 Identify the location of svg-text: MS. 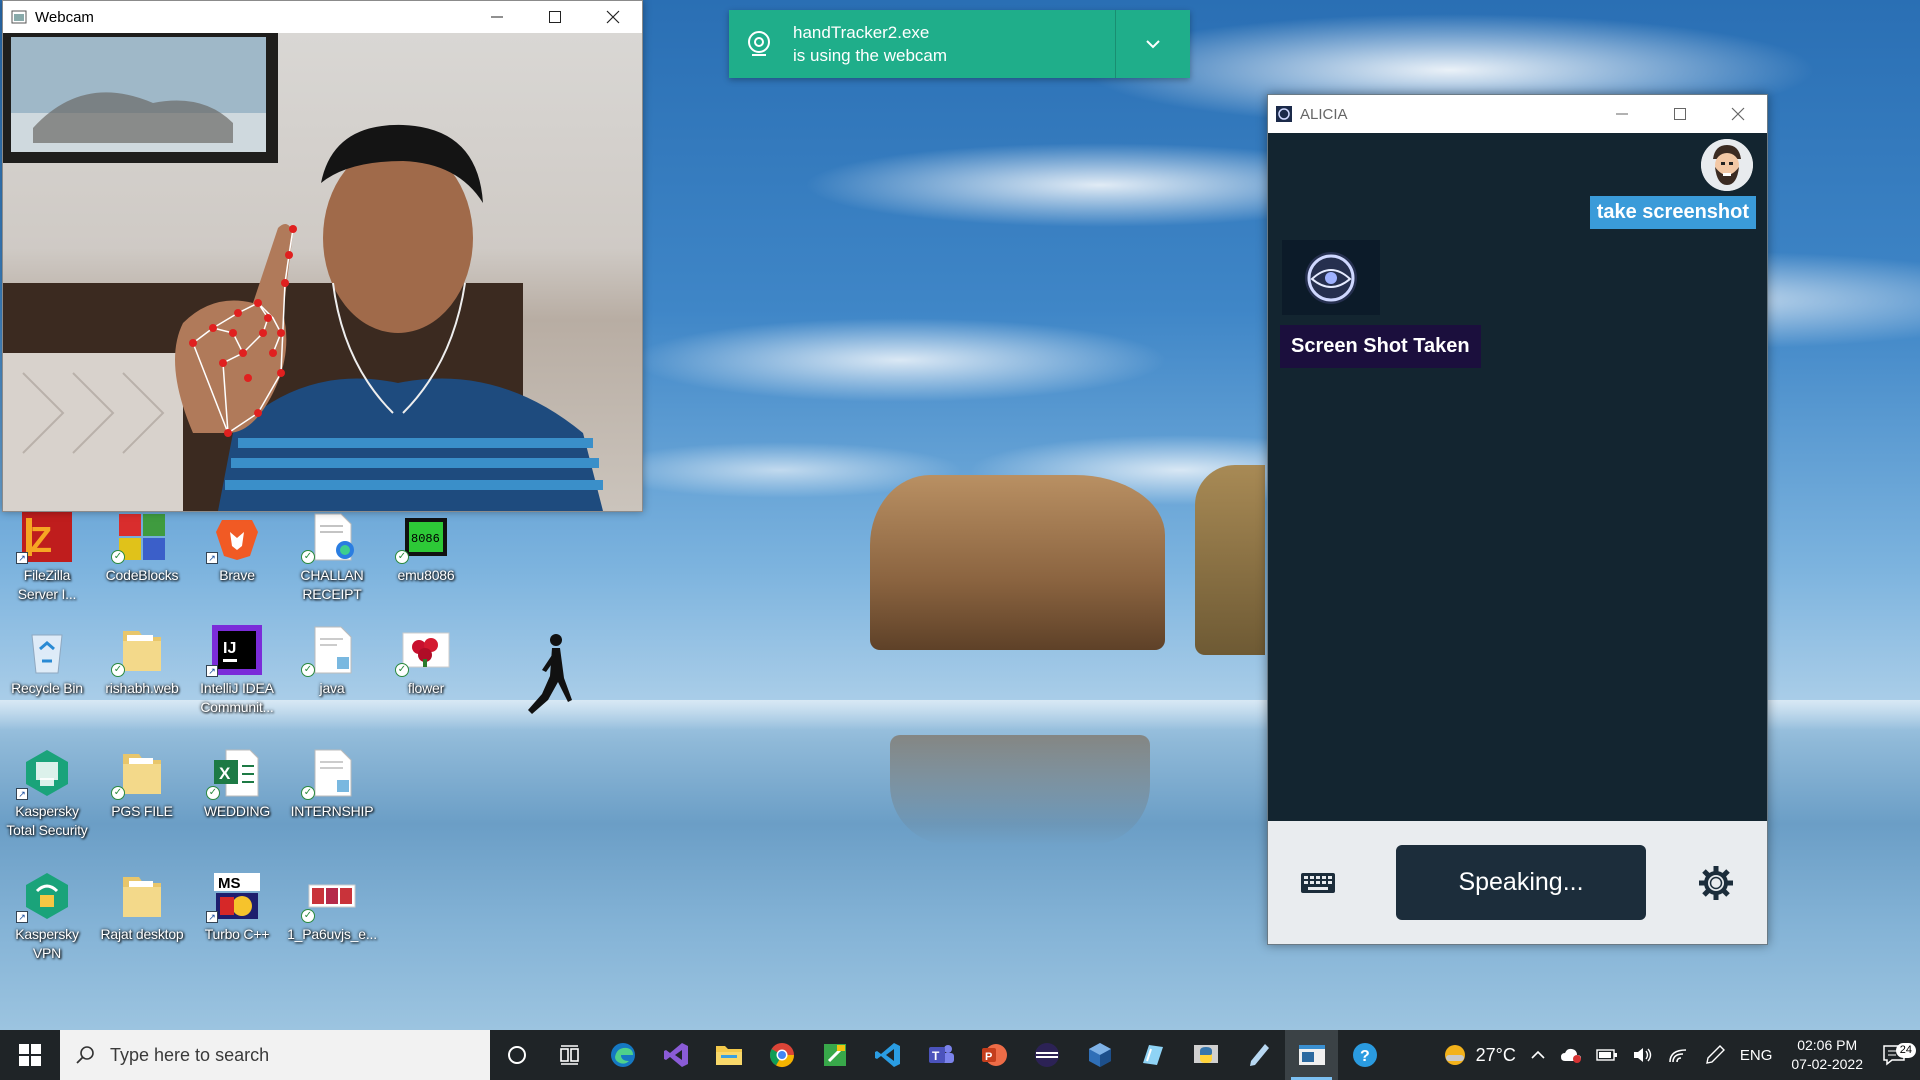
(229, 883).